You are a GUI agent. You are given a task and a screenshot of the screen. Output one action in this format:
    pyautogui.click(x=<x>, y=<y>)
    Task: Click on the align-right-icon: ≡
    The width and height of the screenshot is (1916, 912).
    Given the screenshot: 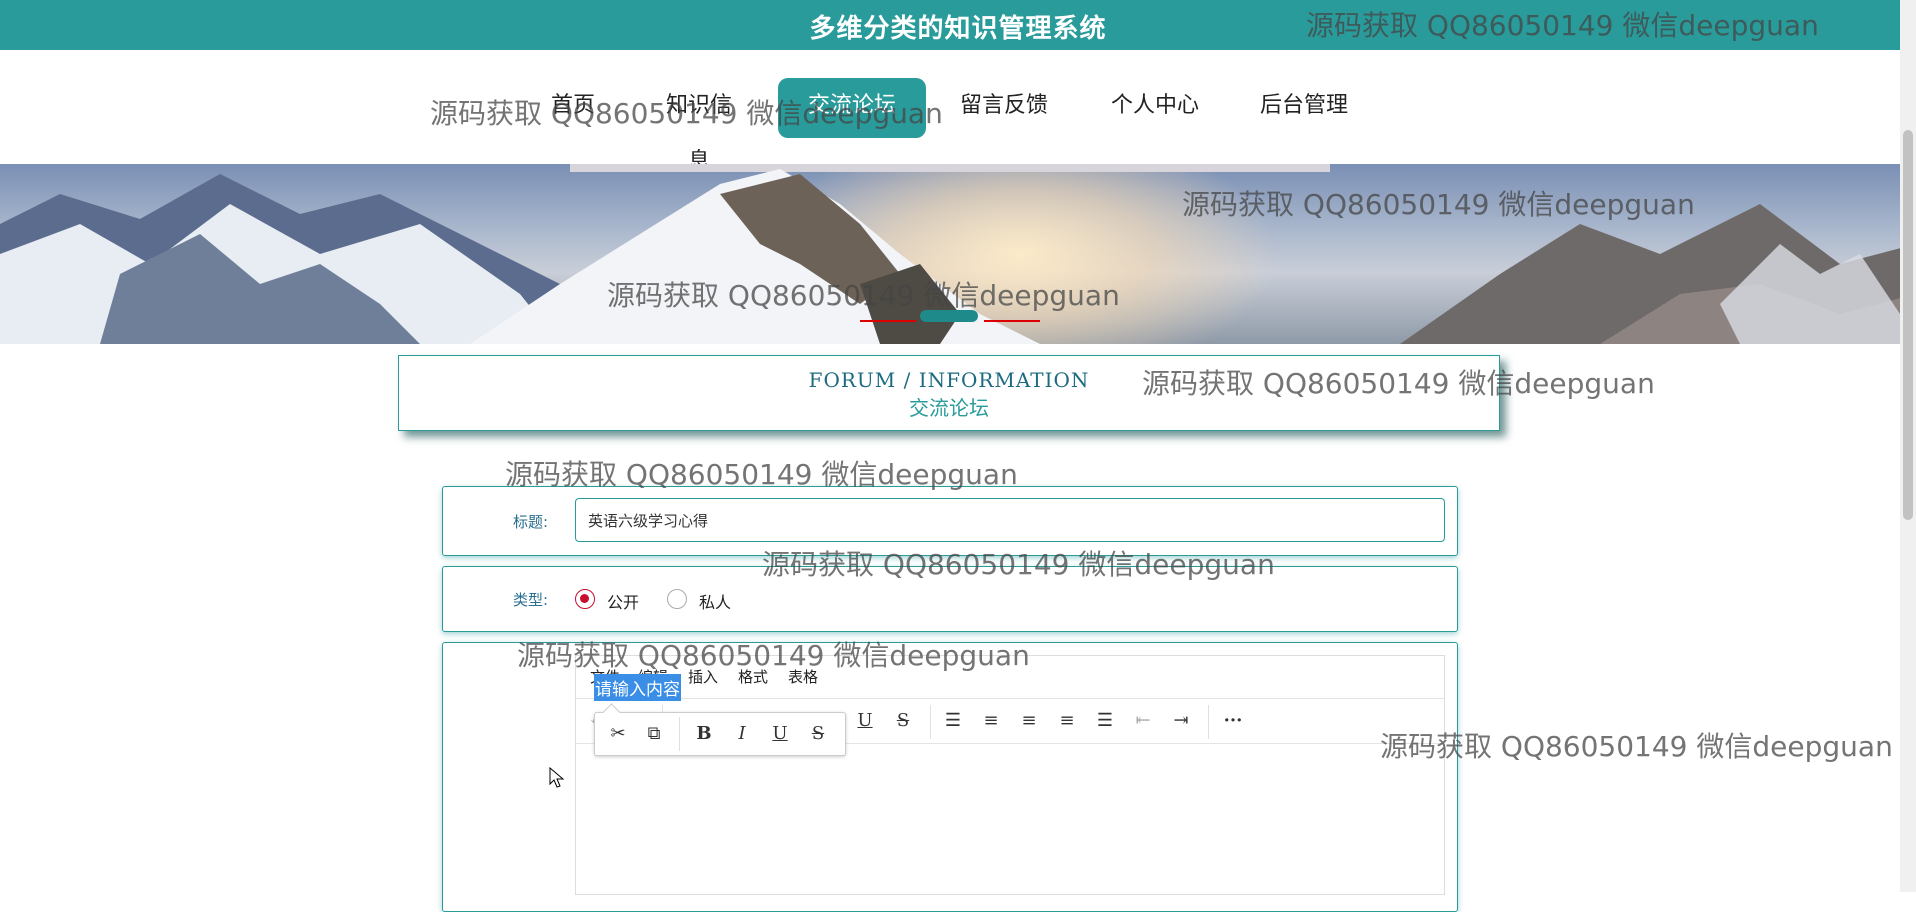 What is the action you would take?
    pyautogui.click(x=1067, y=721)
    